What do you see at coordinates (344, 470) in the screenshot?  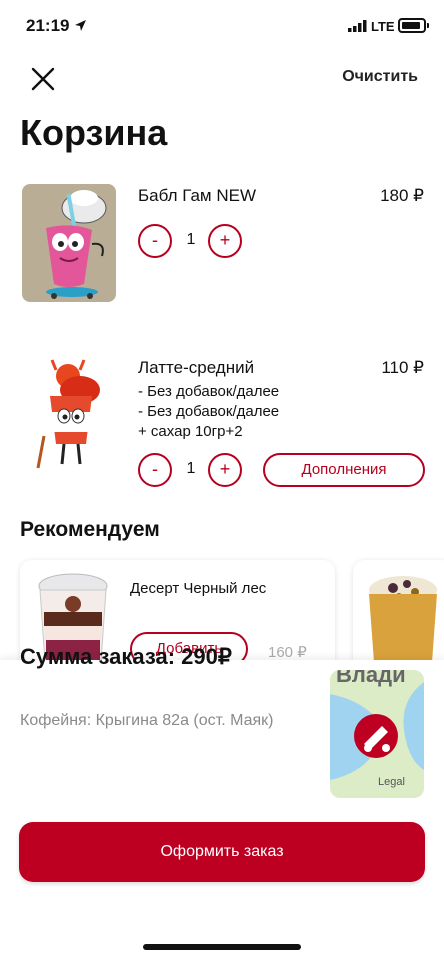 I see `addons-button: Дополнения` at bounding box center [344, 470].